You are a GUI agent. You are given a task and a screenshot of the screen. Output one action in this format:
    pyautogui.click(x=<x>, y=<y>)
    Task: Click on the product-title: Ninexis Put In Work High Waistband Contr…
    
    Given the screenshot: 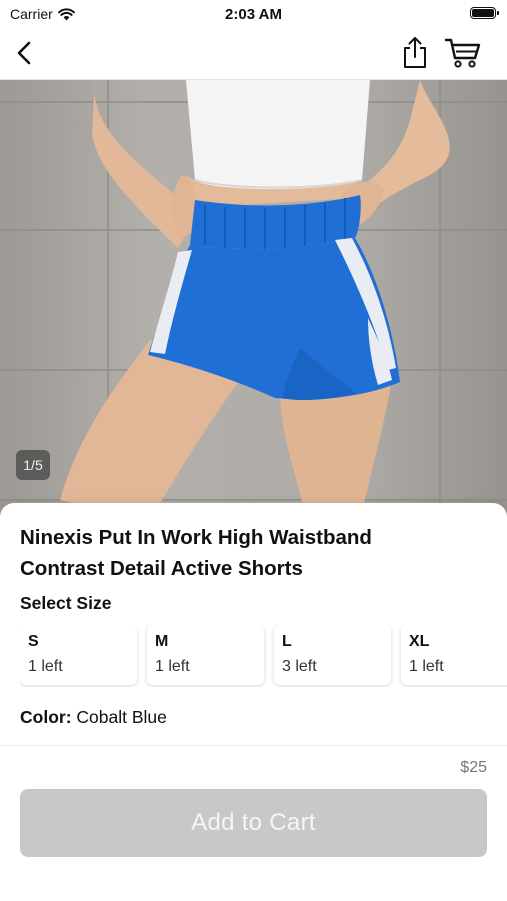 What is the action you would take?
    pyautogui.click(x=255, y=553)
    